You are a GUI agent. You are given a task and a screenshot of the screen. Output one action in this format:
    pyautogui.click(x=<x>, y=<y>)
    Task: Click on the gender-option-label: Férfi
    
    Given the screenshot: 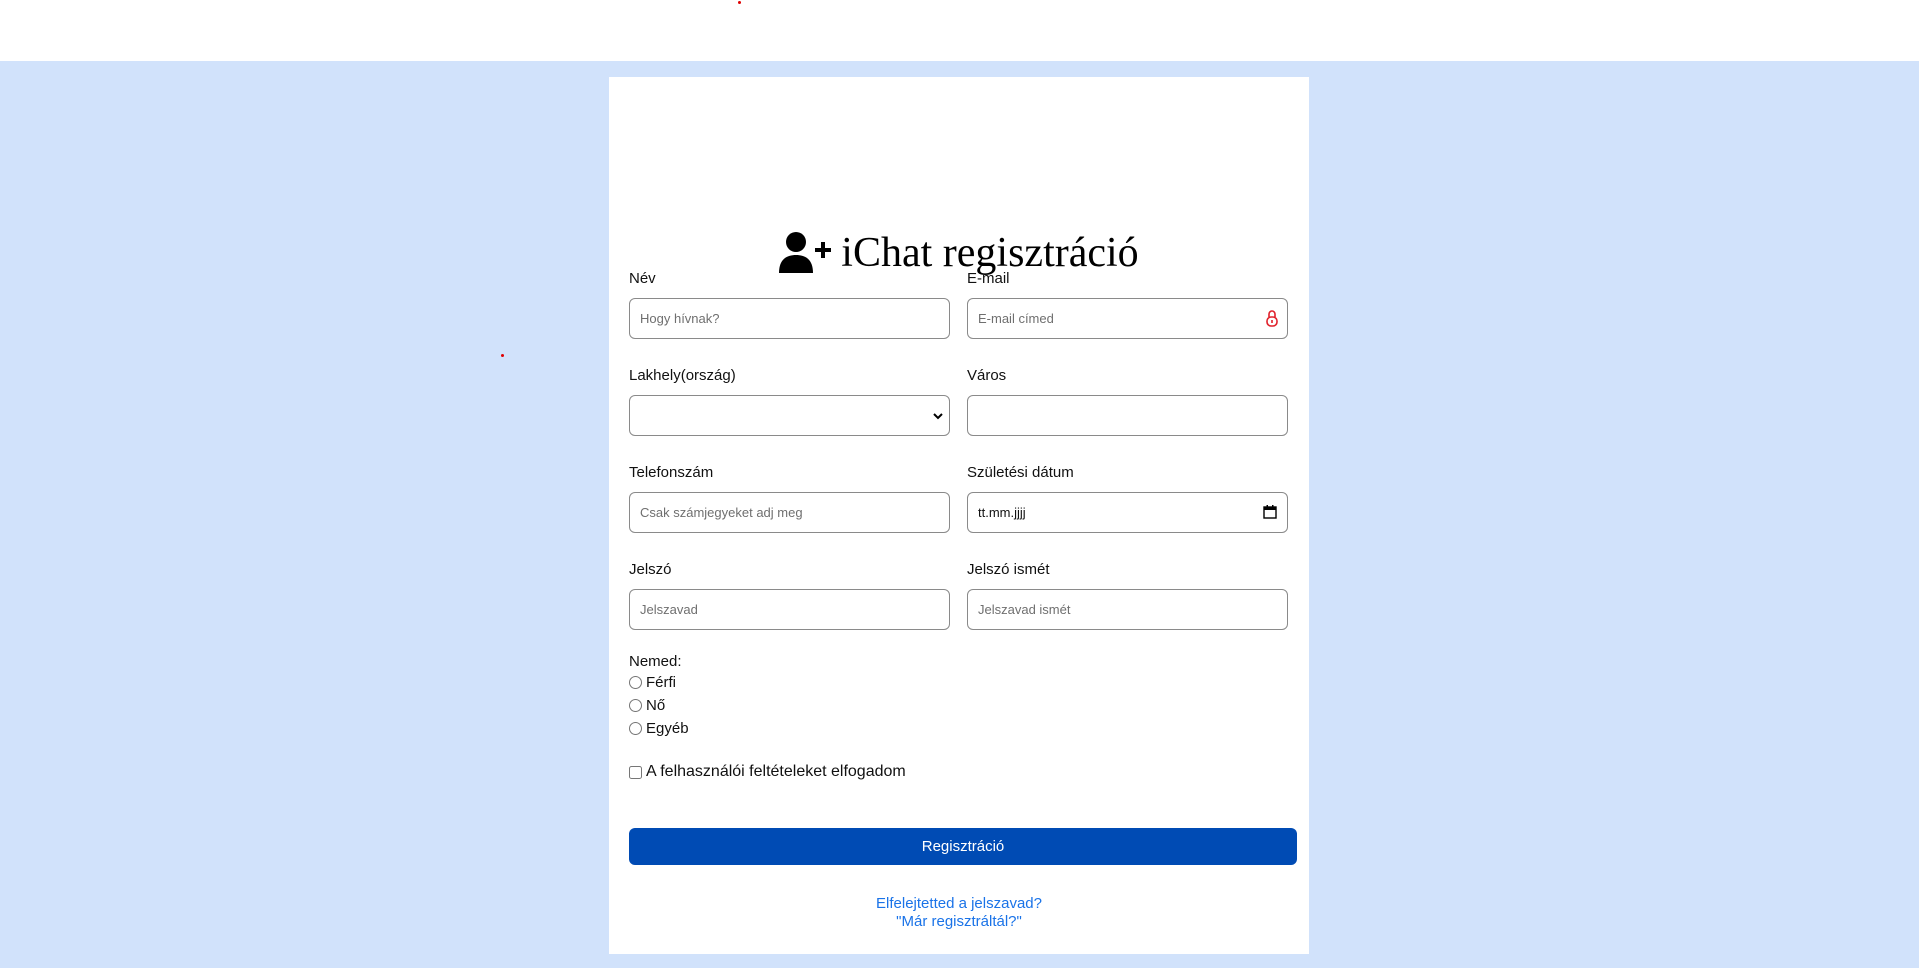 What is the action you would take?
    pyautogui.click(x=661, y=682)
    